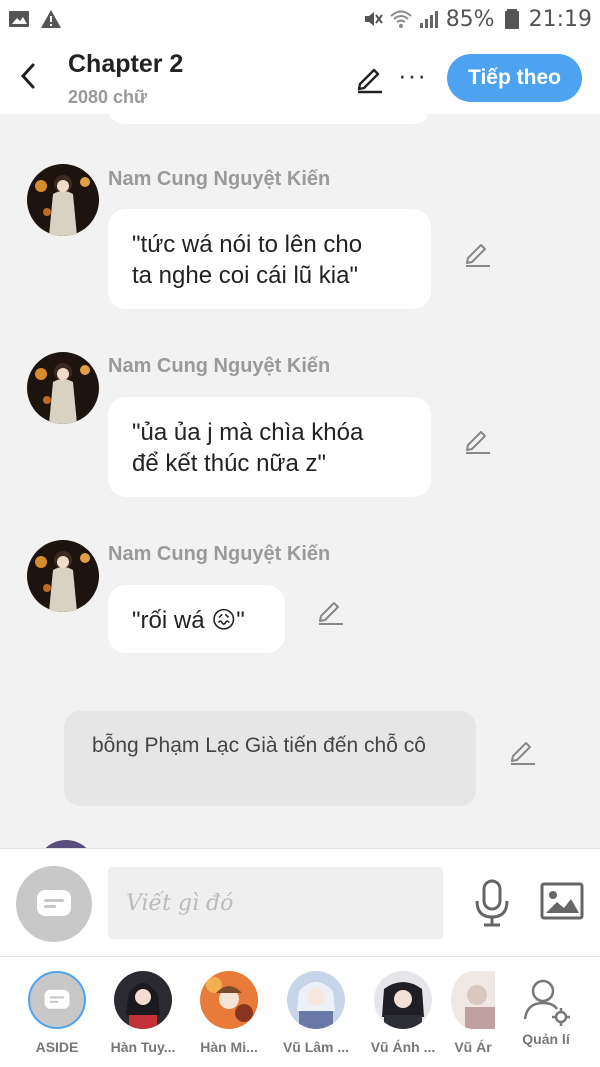  I want to click on message-line: "tức wá nói to lên cho, so click(247, 244).